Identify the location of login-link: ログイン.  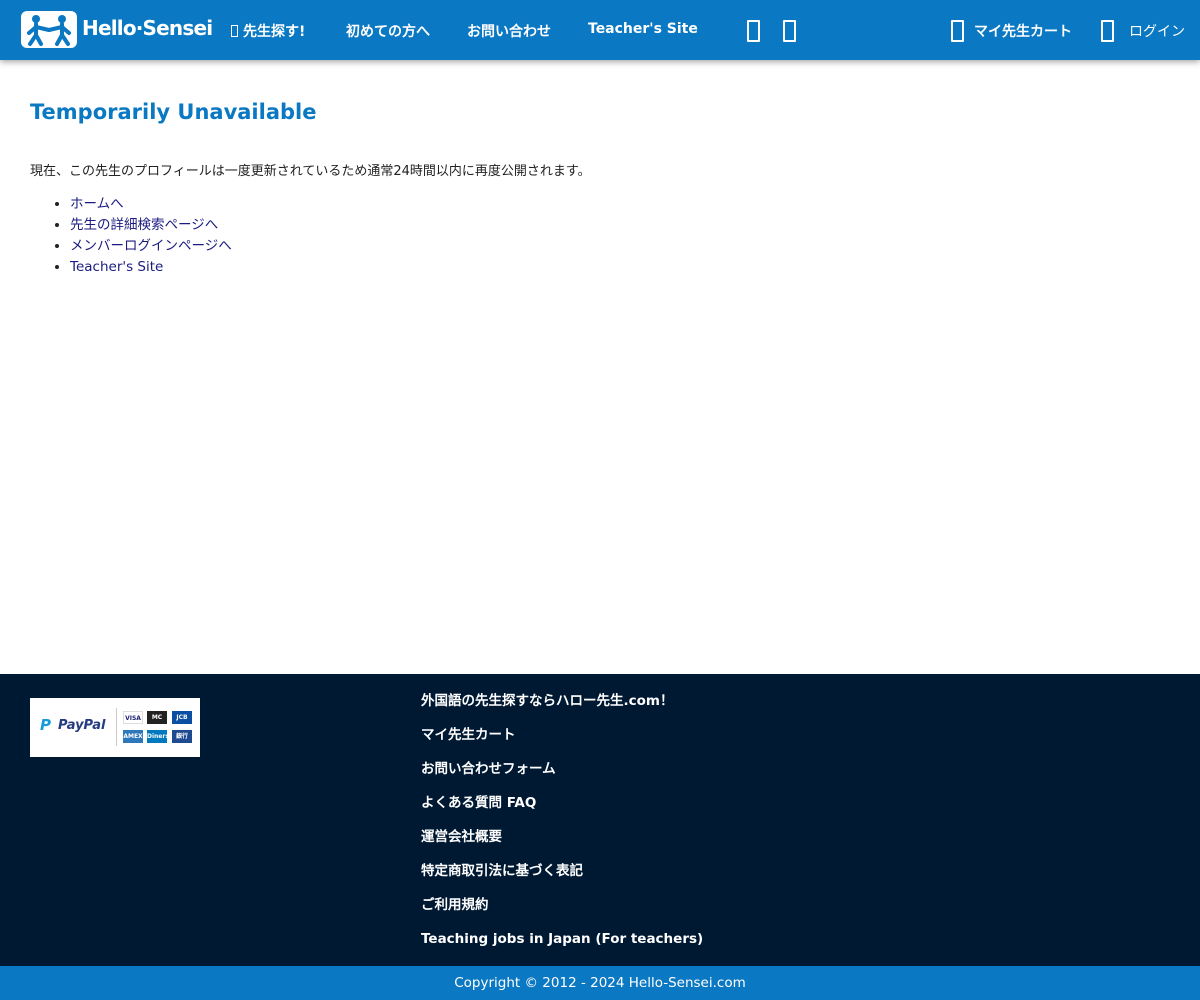
(1157, 31).